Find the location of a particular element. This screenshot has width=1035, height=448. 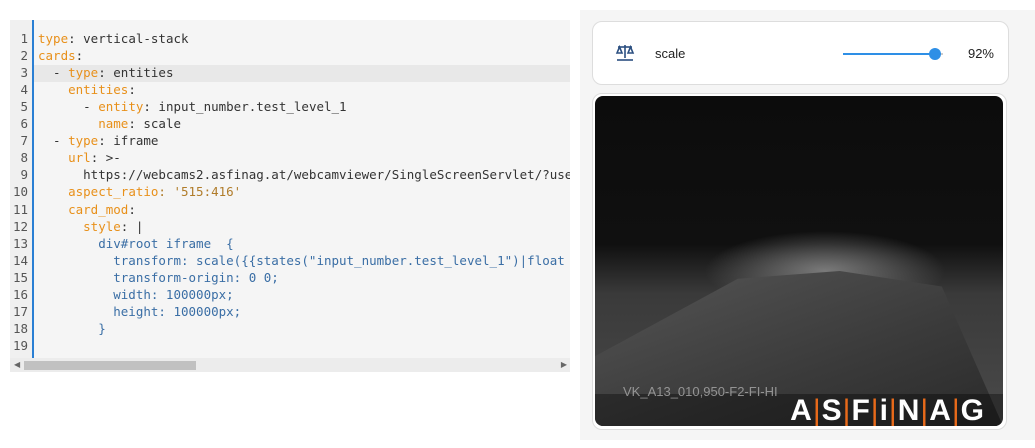

code-line: transform-origin: 0 0; is located at coordinates (158, 277).